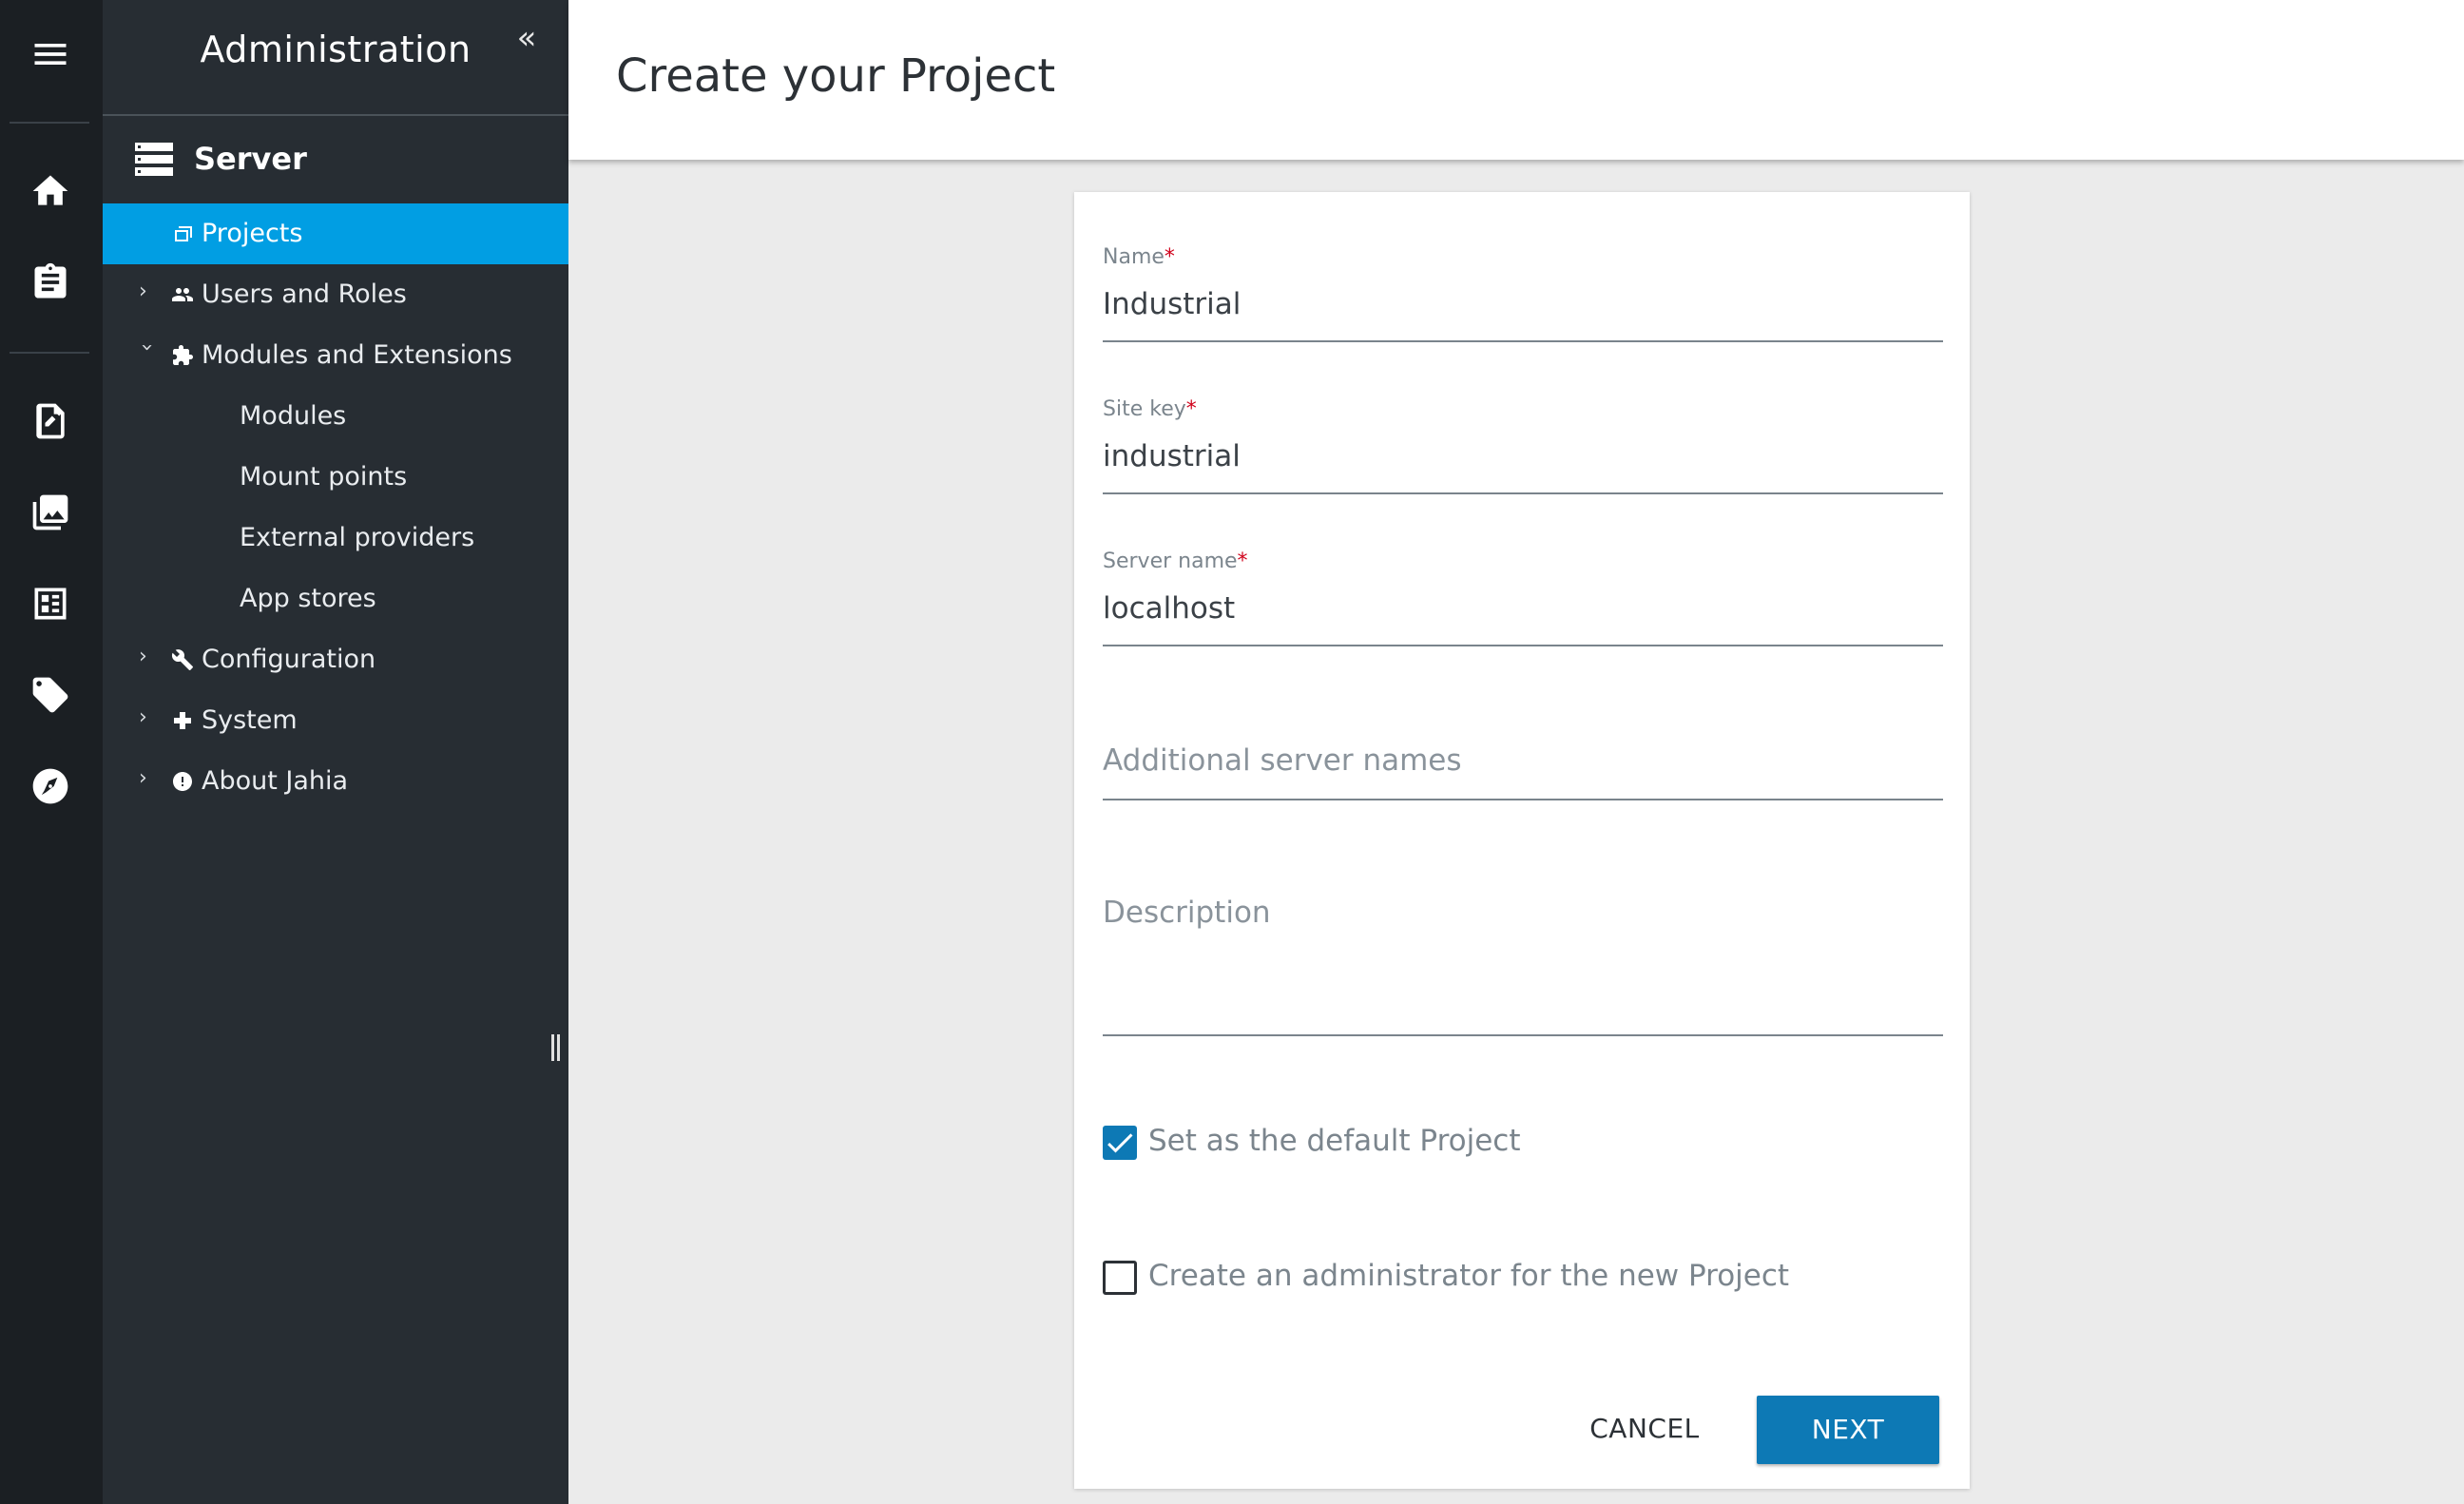  I want to click on icon-rail, so click(51, 752).